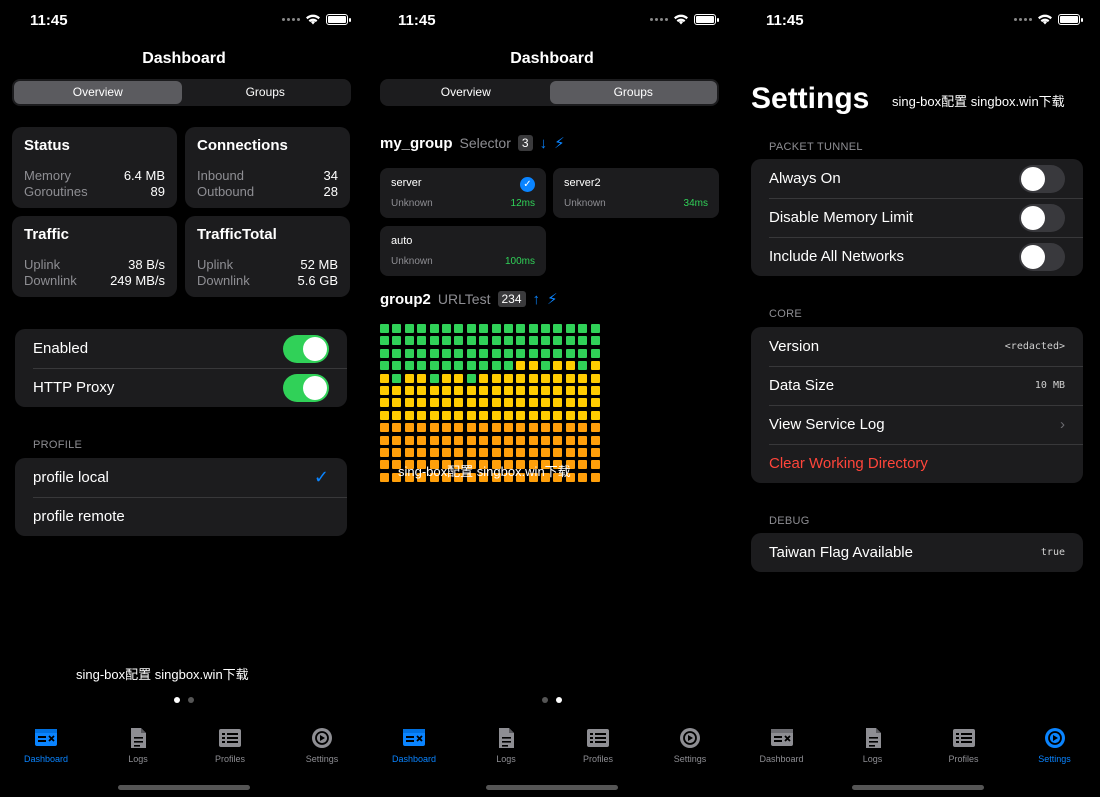 The height and width of the screenshot is (797, 1100). What do you see at coordinates (597, 759) in the screenshot?
I see `tab-label: Profiles` at bounding box center [597, 759].